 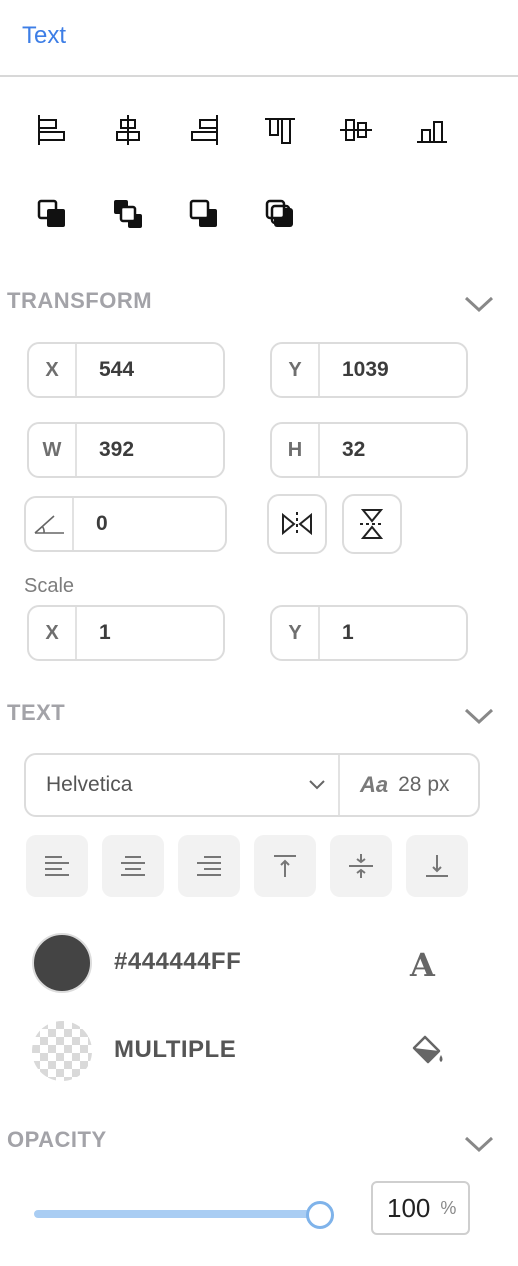 I want to click on rotation-field: 0, so click(x=125, y=524).